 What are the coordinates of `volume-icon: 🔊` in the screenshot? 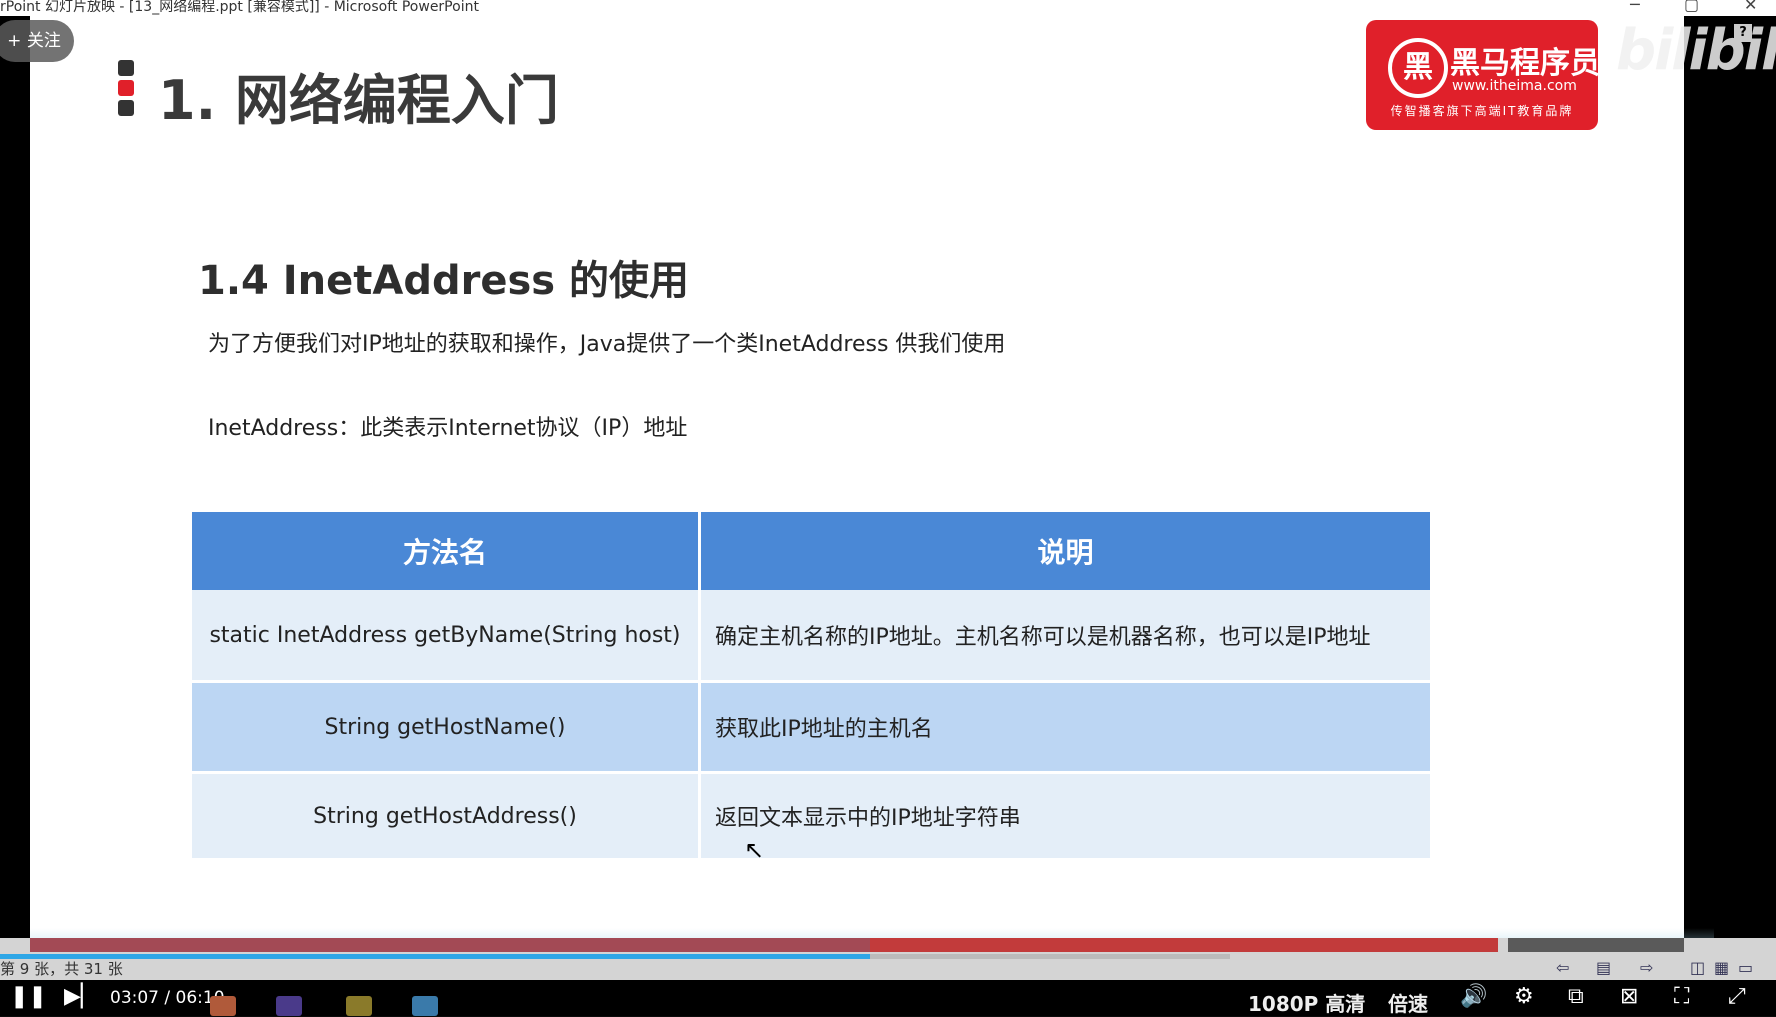 It's located at (1473, 996).